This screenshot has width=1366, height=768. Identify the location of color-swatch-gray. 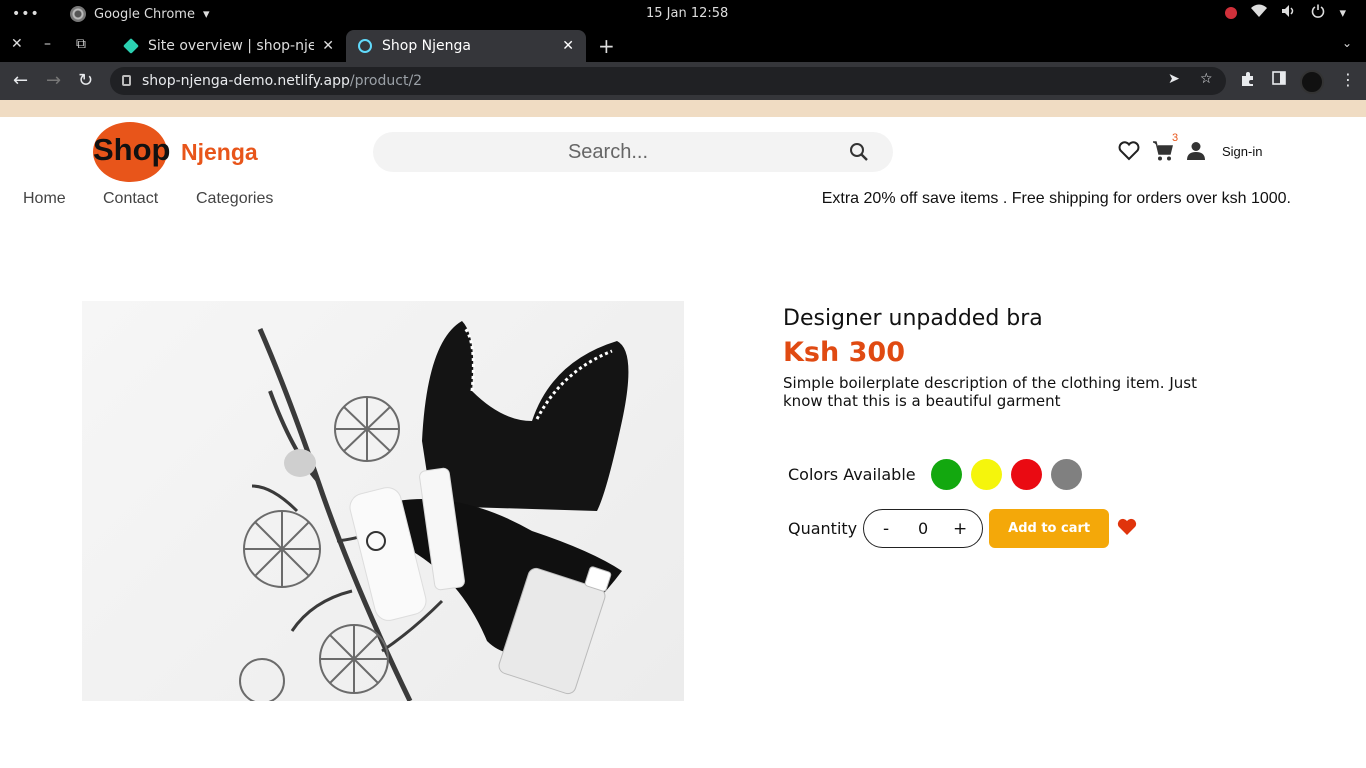
(1066, 474).